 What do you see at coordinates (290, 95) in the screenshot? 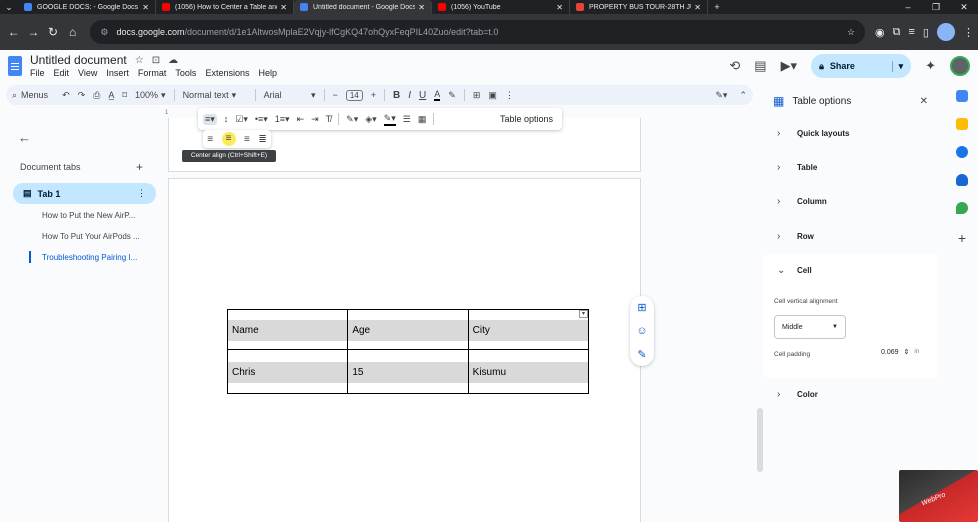
I see `font-select: Arial ▾` at bounding box center [290, 95].